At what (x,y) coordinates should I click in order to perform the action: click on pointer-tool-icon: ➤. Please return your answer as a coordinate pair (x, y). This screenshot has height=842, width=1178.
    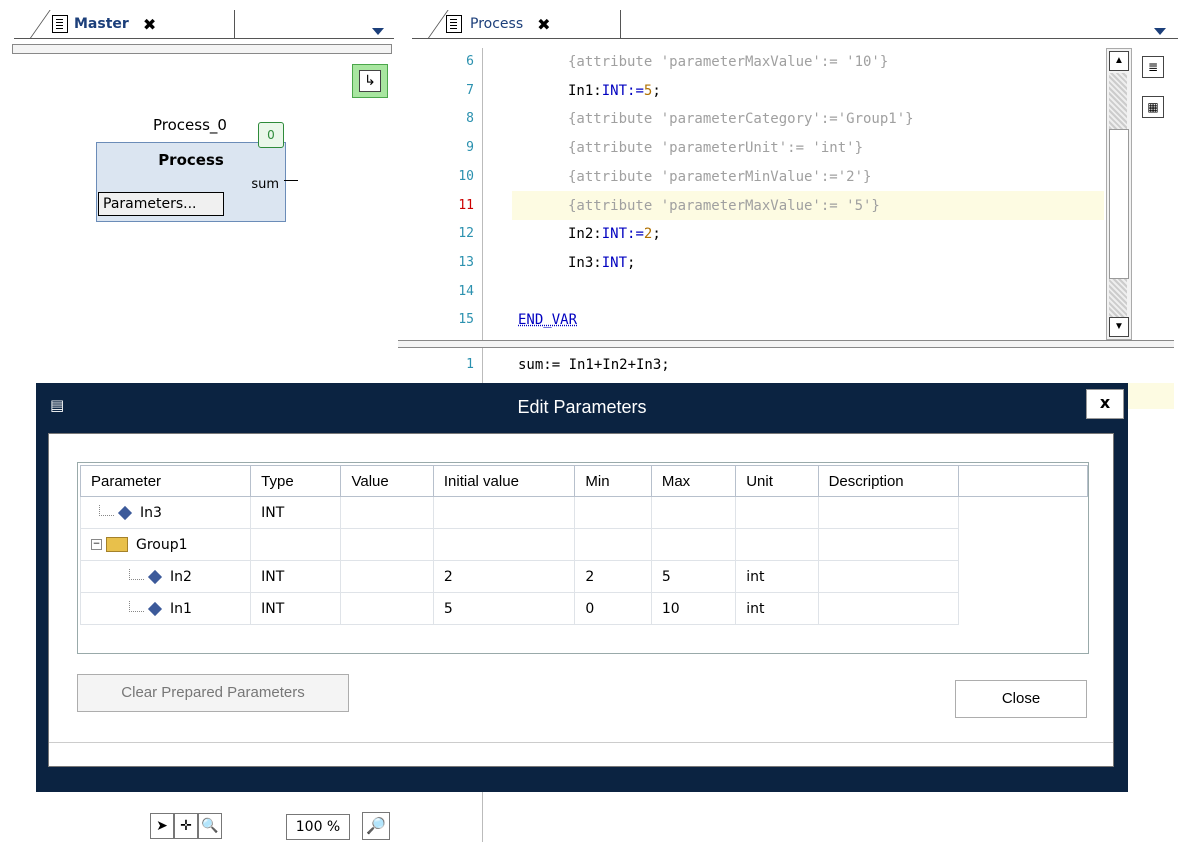
    Looking at the image, I should click on (162, 826).